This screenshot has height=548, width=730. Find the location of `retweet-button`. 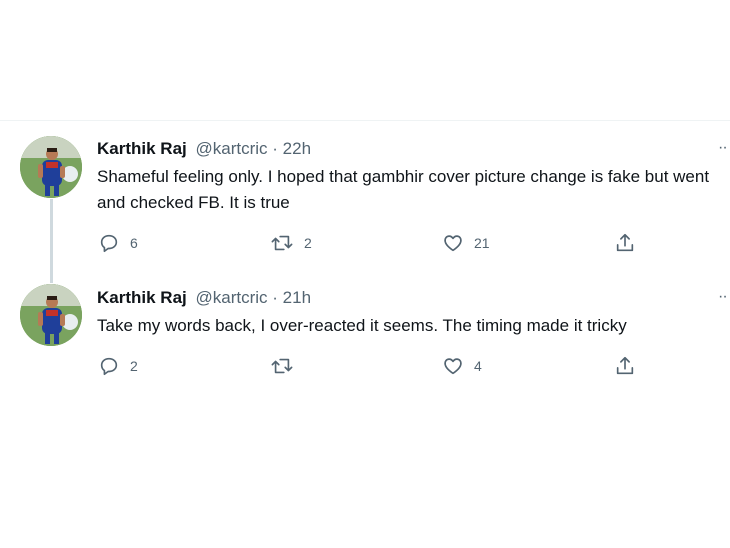

retweet-button is located at coordinates (287, 366).